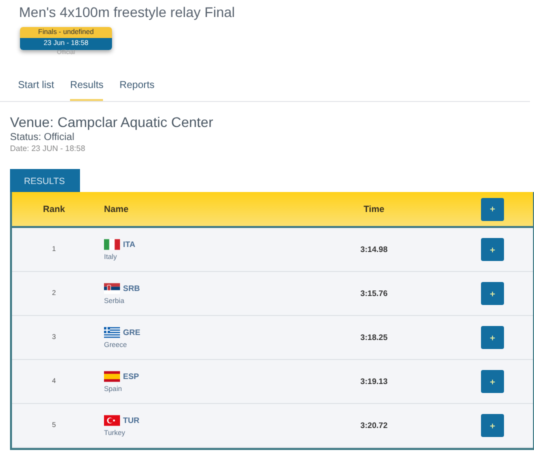 The height and width of the screenshot is (462, 534). What do you see at coordinates (48, 148) in the screenshot?
I see `date-text: Date: 23 JUN - 18:58` at bounding box center [48, 148].